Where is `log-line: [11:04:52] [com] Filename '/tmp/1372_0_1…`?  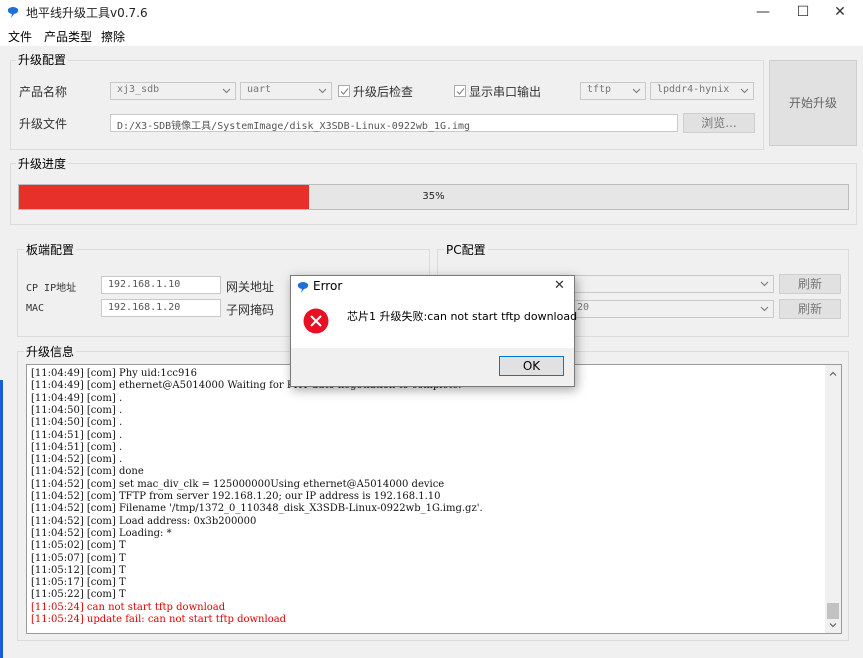 log-line: [11:04:52] [com] Filename '/tmp/1372_0_1… is located at coordinates (257, 509).